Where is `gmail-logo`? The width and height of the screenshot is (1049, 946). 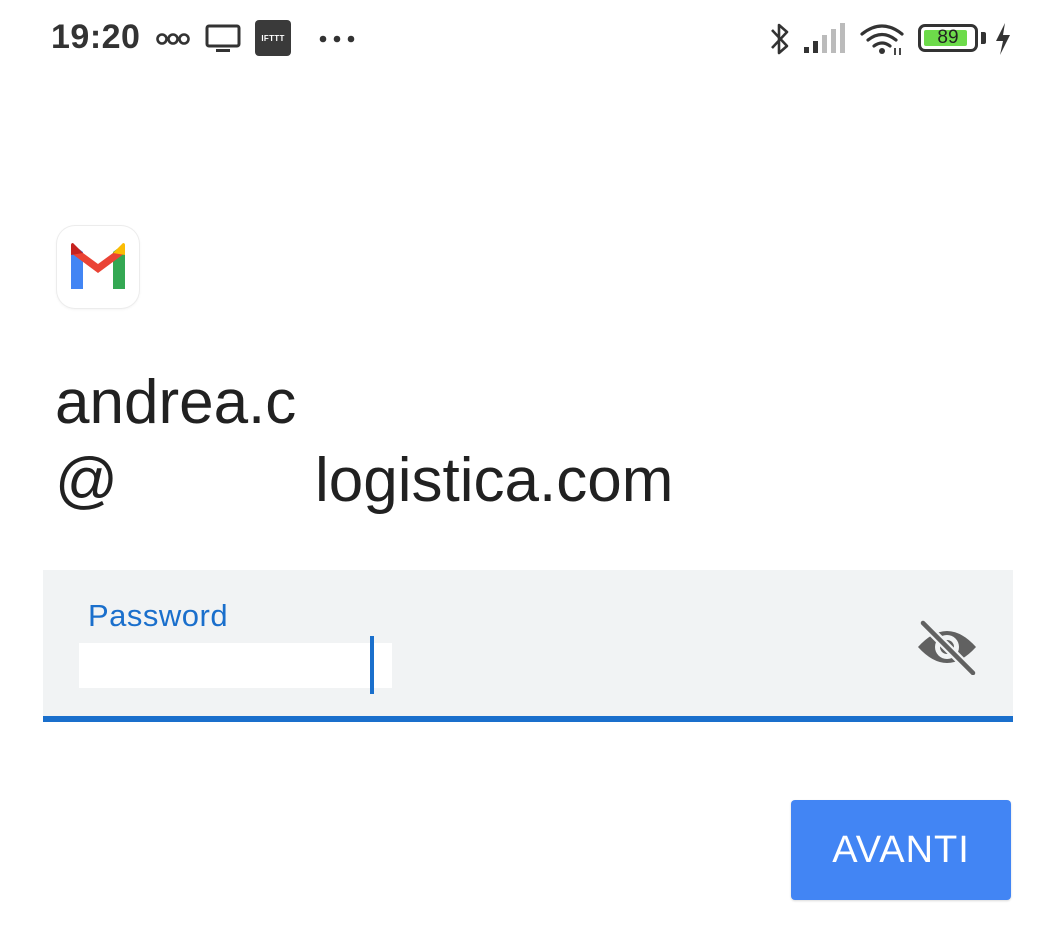 gmail-logo is located at coordinates (98, 267).